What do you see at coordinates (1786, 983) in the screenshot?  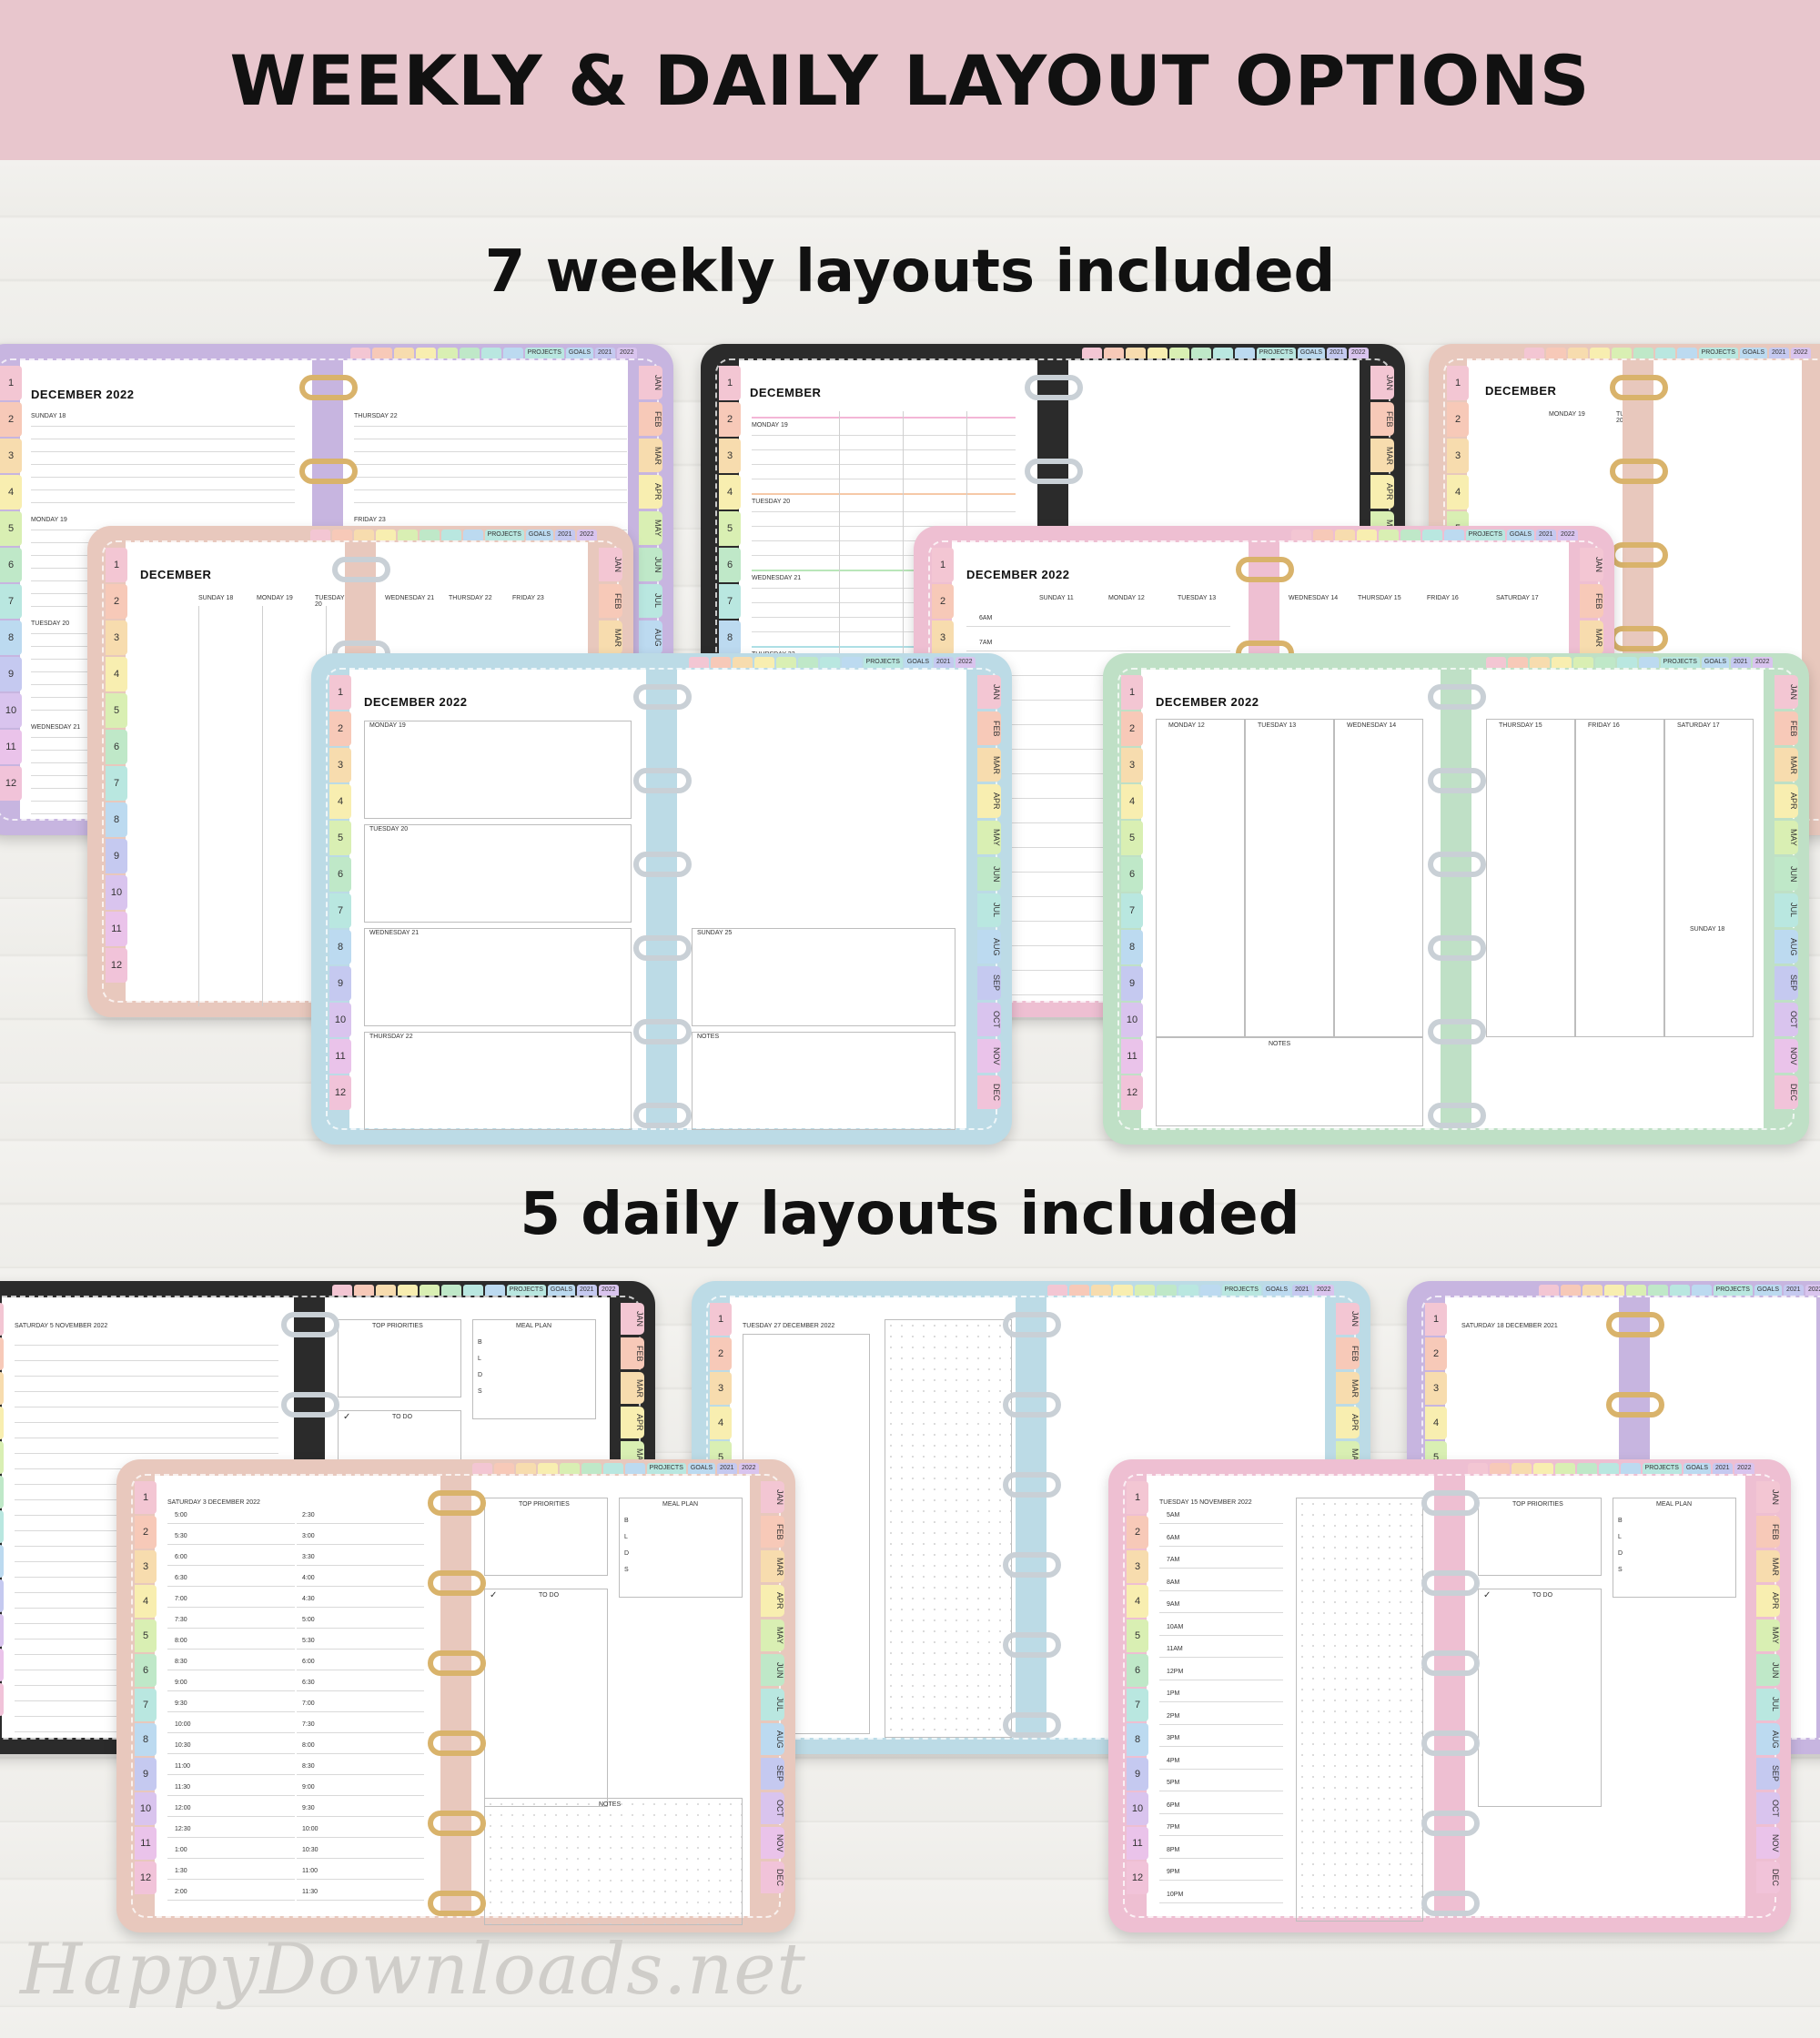 I see `month-tab-sep: SEP` at bounding box center [1786, 983].